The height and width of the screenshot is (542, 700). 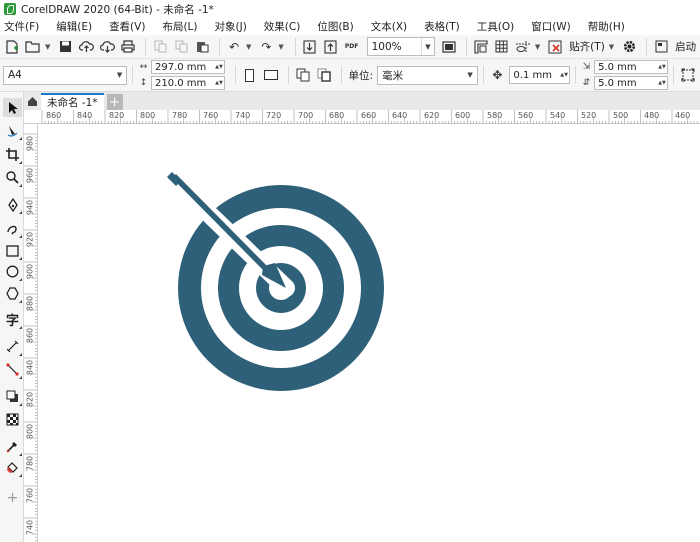 What do you see at coordinates (250, 75) in the screenshot?
I see `portrait-orientation-icon` at bounding box center [250, 75].